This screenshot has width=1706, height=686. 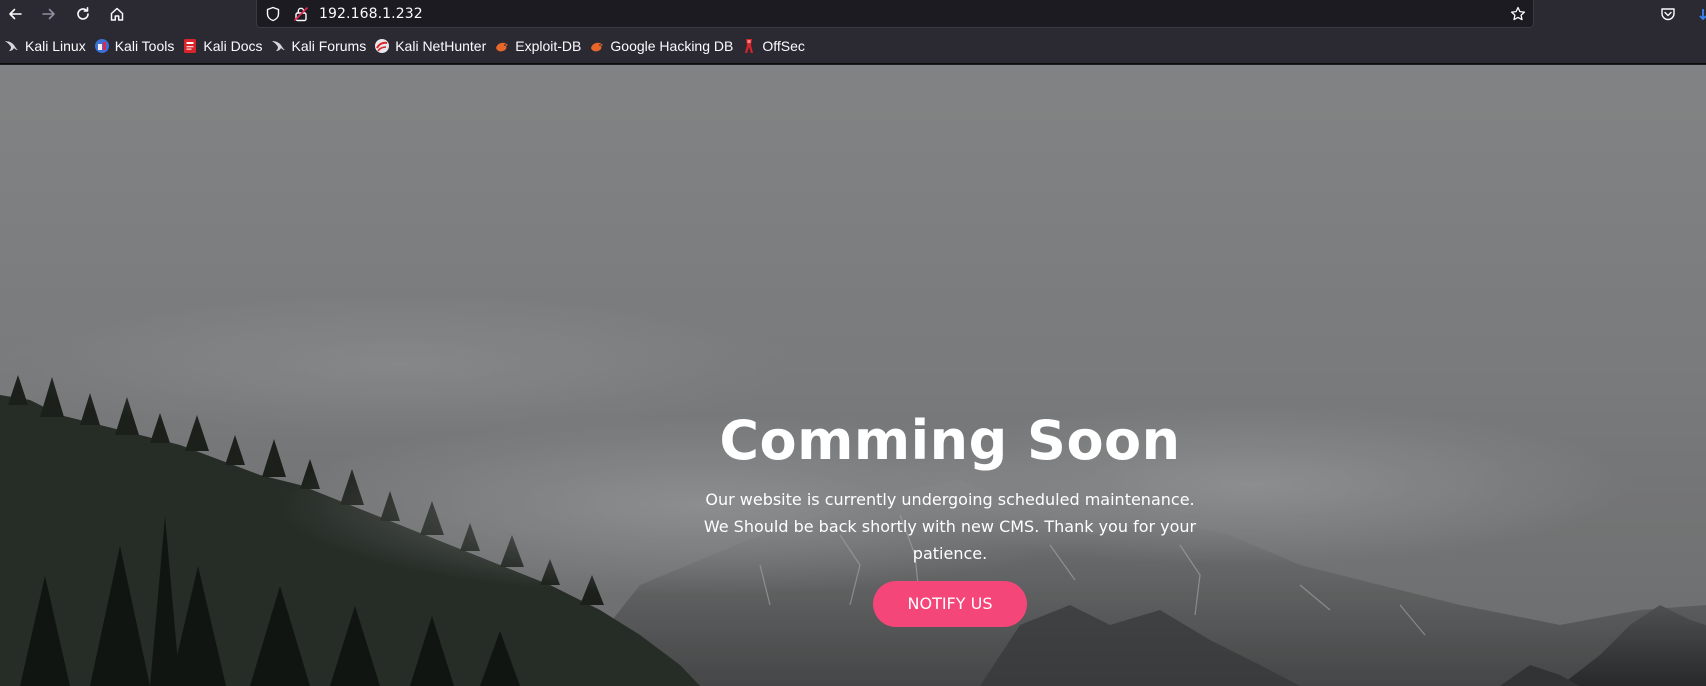 I want to click on bookmark-google-hacking-db: Google Hacking DB, so click(x=663, y=46).